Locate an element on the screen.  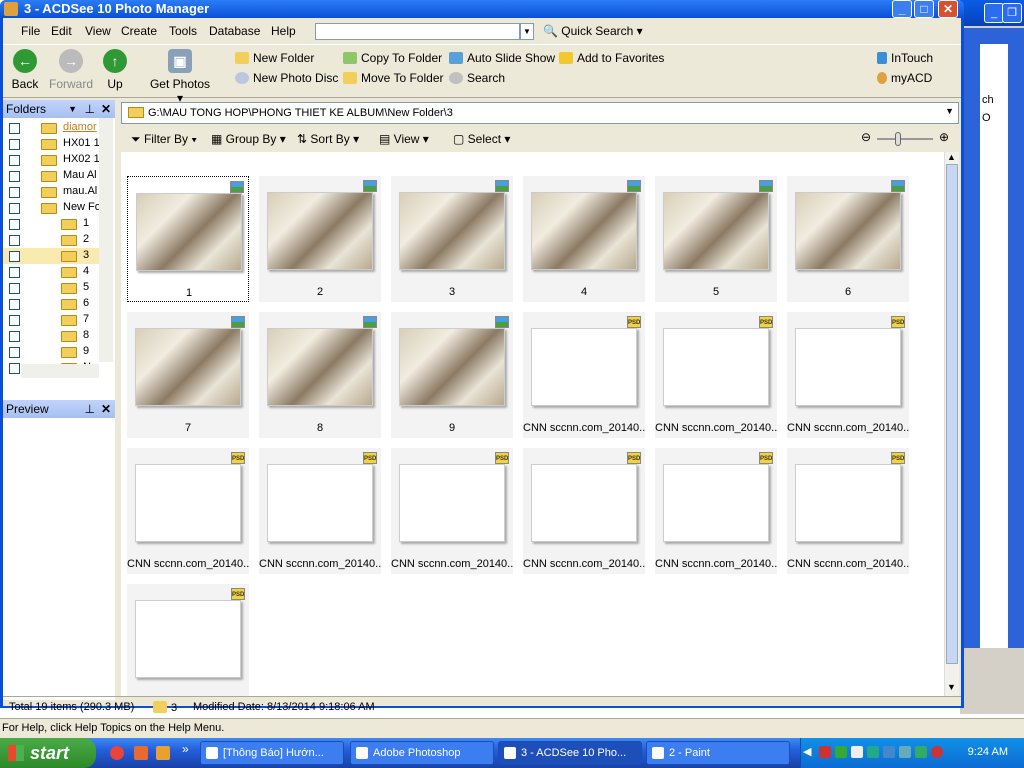
task-paint: 2 - Paint is located at coordinates (718, 753).